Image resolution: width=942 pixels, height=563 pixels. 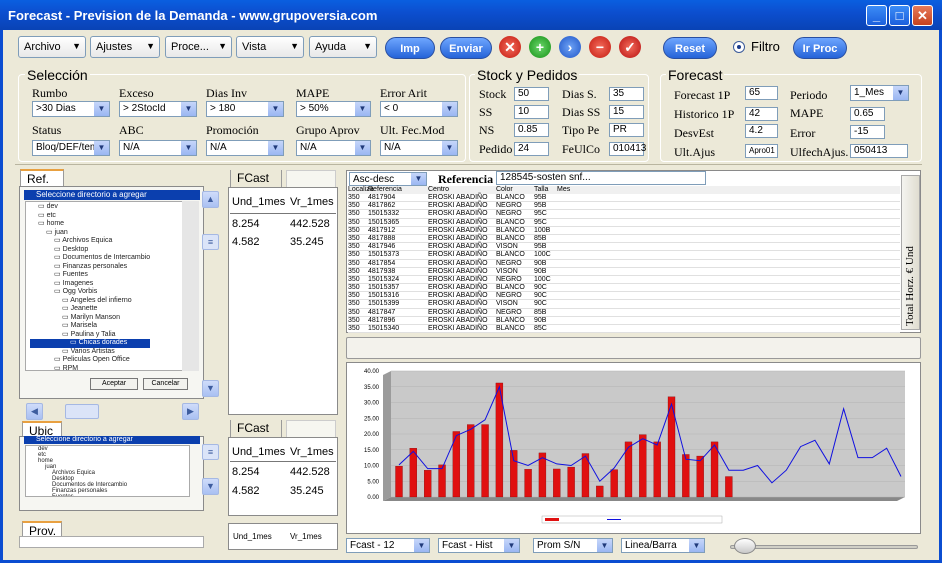 I want to click on table-row: 350 4817854 EROSKI ABADIÑO NEGRO 90B, so click(x=624, y=264).